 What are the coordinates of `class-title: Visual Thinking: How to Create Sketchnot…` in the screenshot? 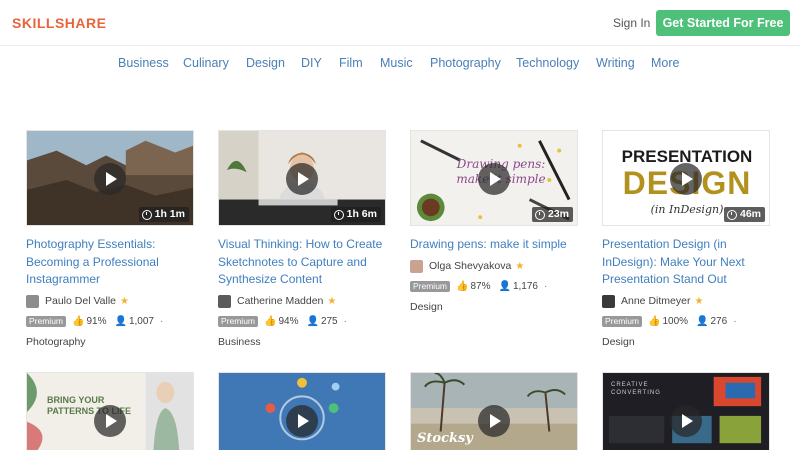 It's located at (303, 262).